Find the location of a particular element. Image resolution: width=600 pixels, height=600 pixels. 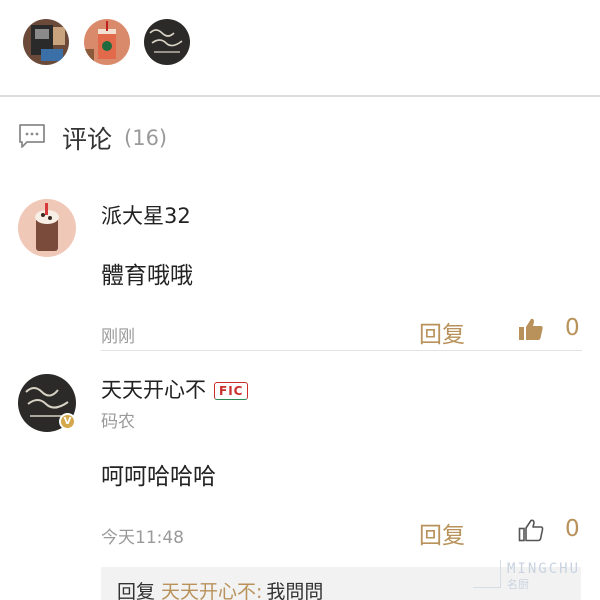

comment-content: 體育哦哦 is located at coordinates (147, 276).